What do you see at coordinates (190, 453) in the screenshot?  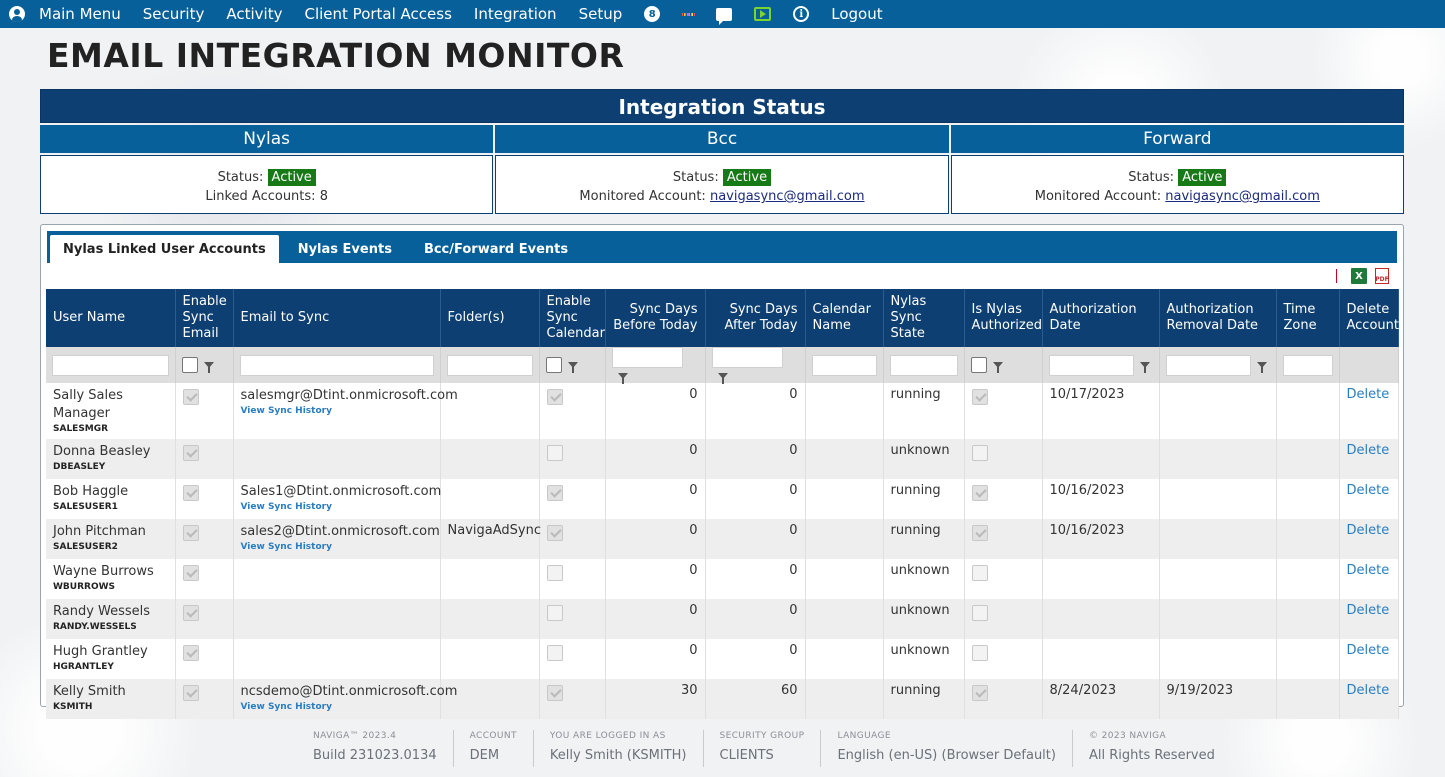 I see `sync-email-checkbox` at bounding box center [190, 453].